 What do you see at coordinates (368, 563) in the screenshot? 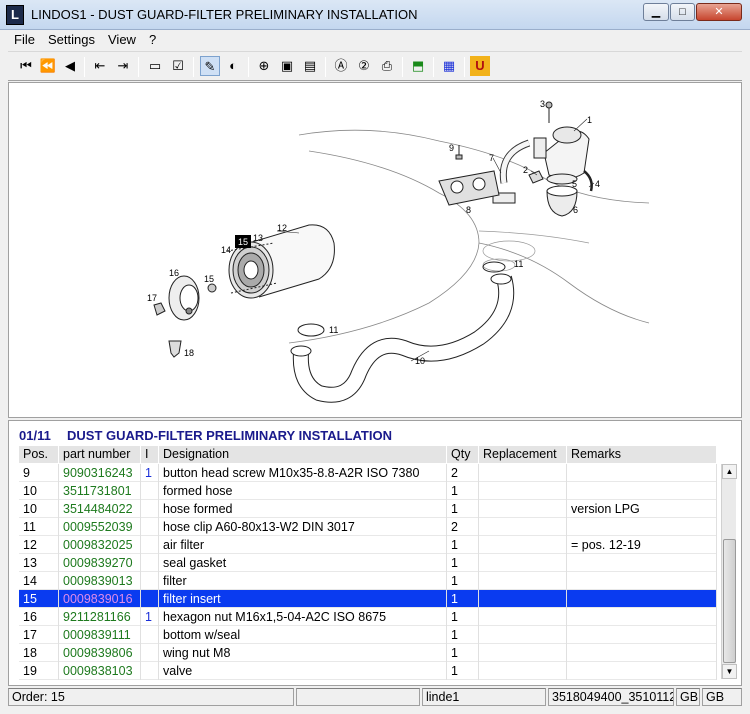
I see `table-row: 13 0009839270 seal gasket 1` at bounding box center [368, 563].